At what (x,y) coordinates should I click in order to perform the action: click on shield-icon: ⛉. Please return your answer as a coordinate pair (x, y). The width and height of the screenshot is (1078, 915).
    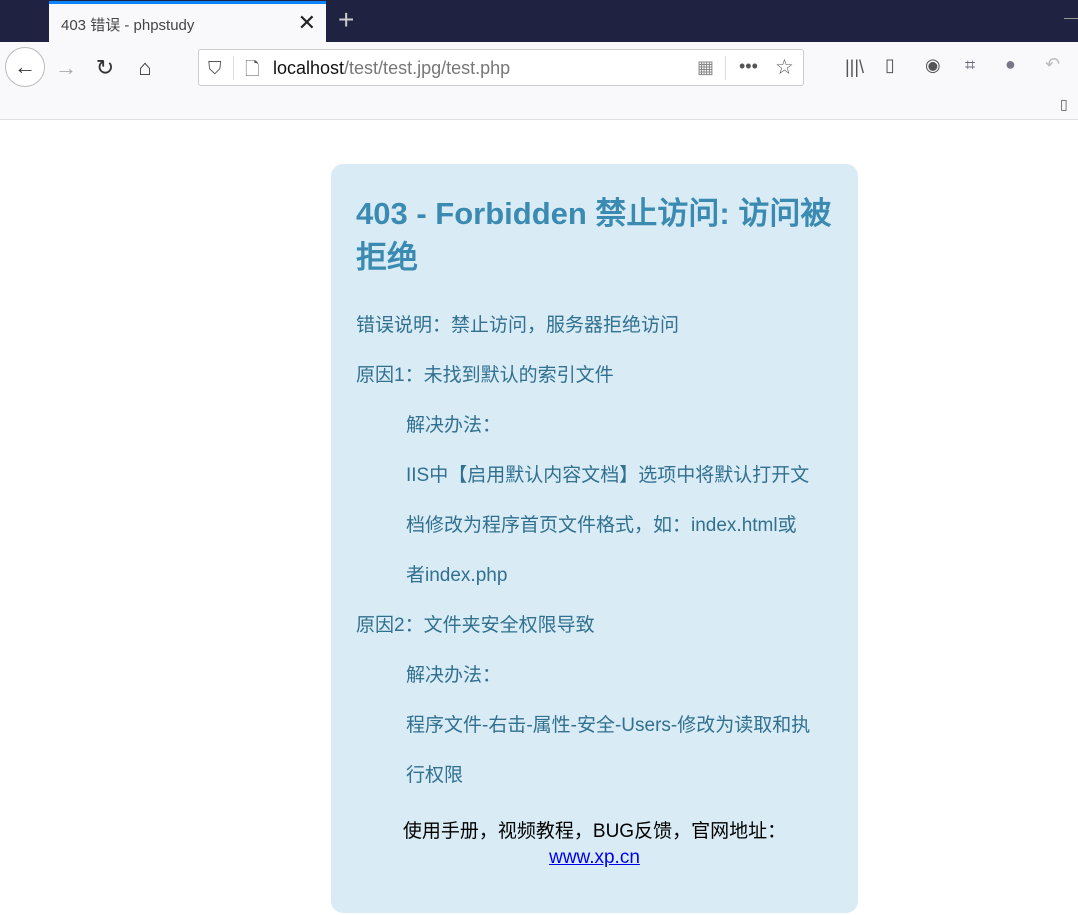
    Looking at the image, I should click on (215, 68).